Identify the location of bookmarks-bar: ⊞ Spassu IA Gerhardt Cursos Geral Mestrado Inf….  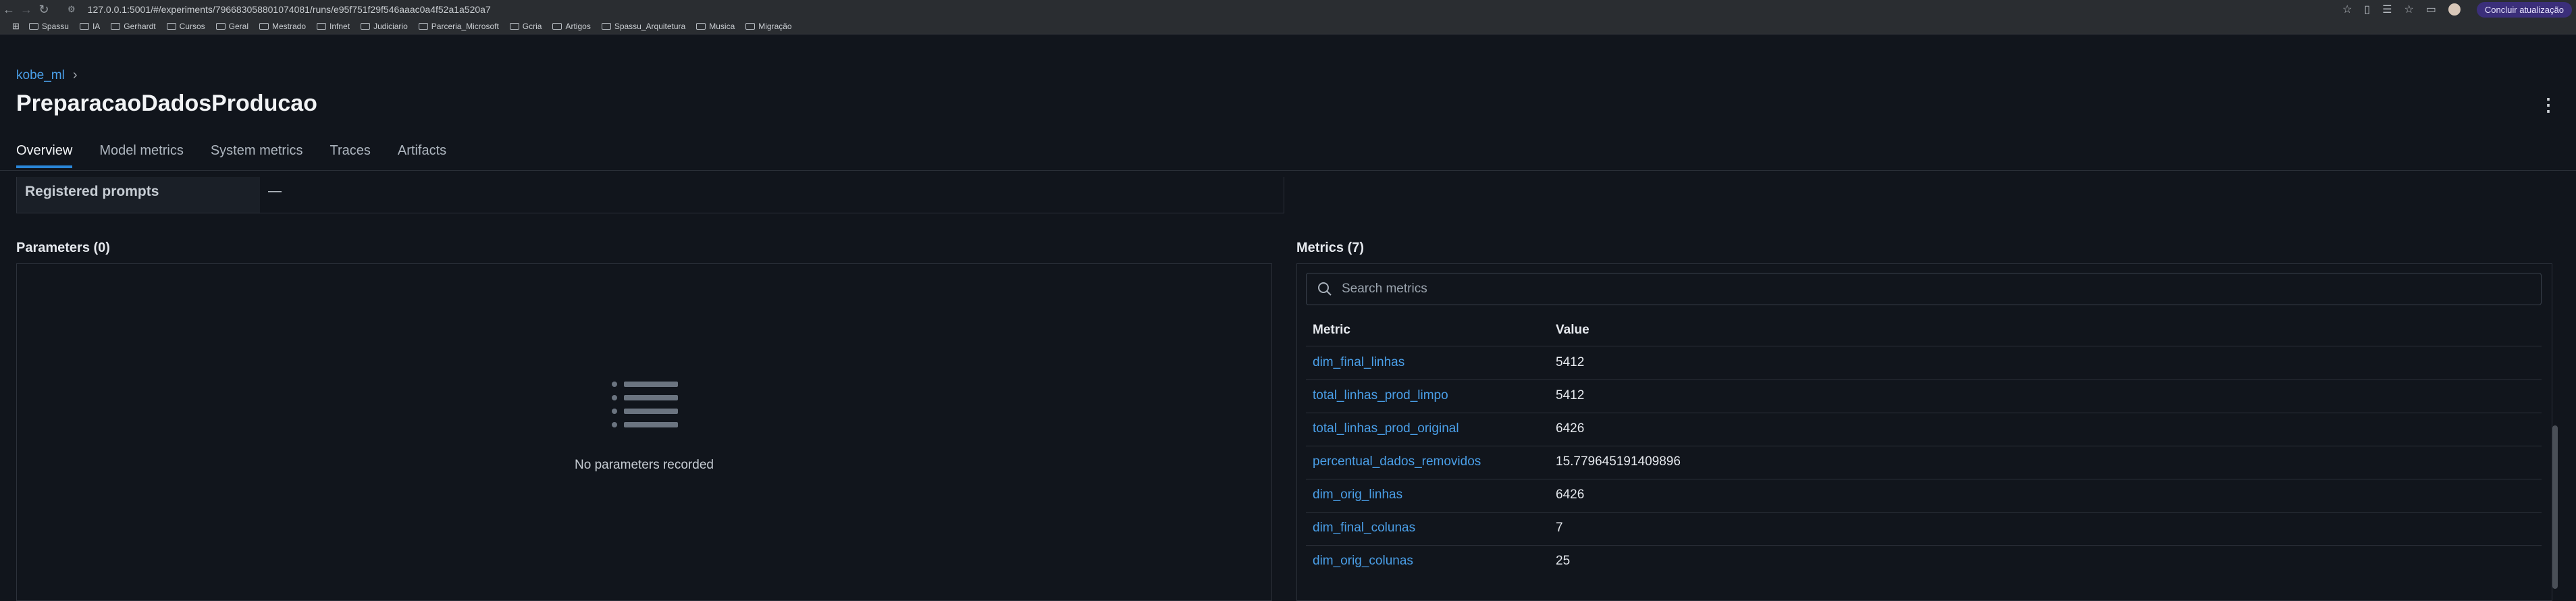
(1288, 27).